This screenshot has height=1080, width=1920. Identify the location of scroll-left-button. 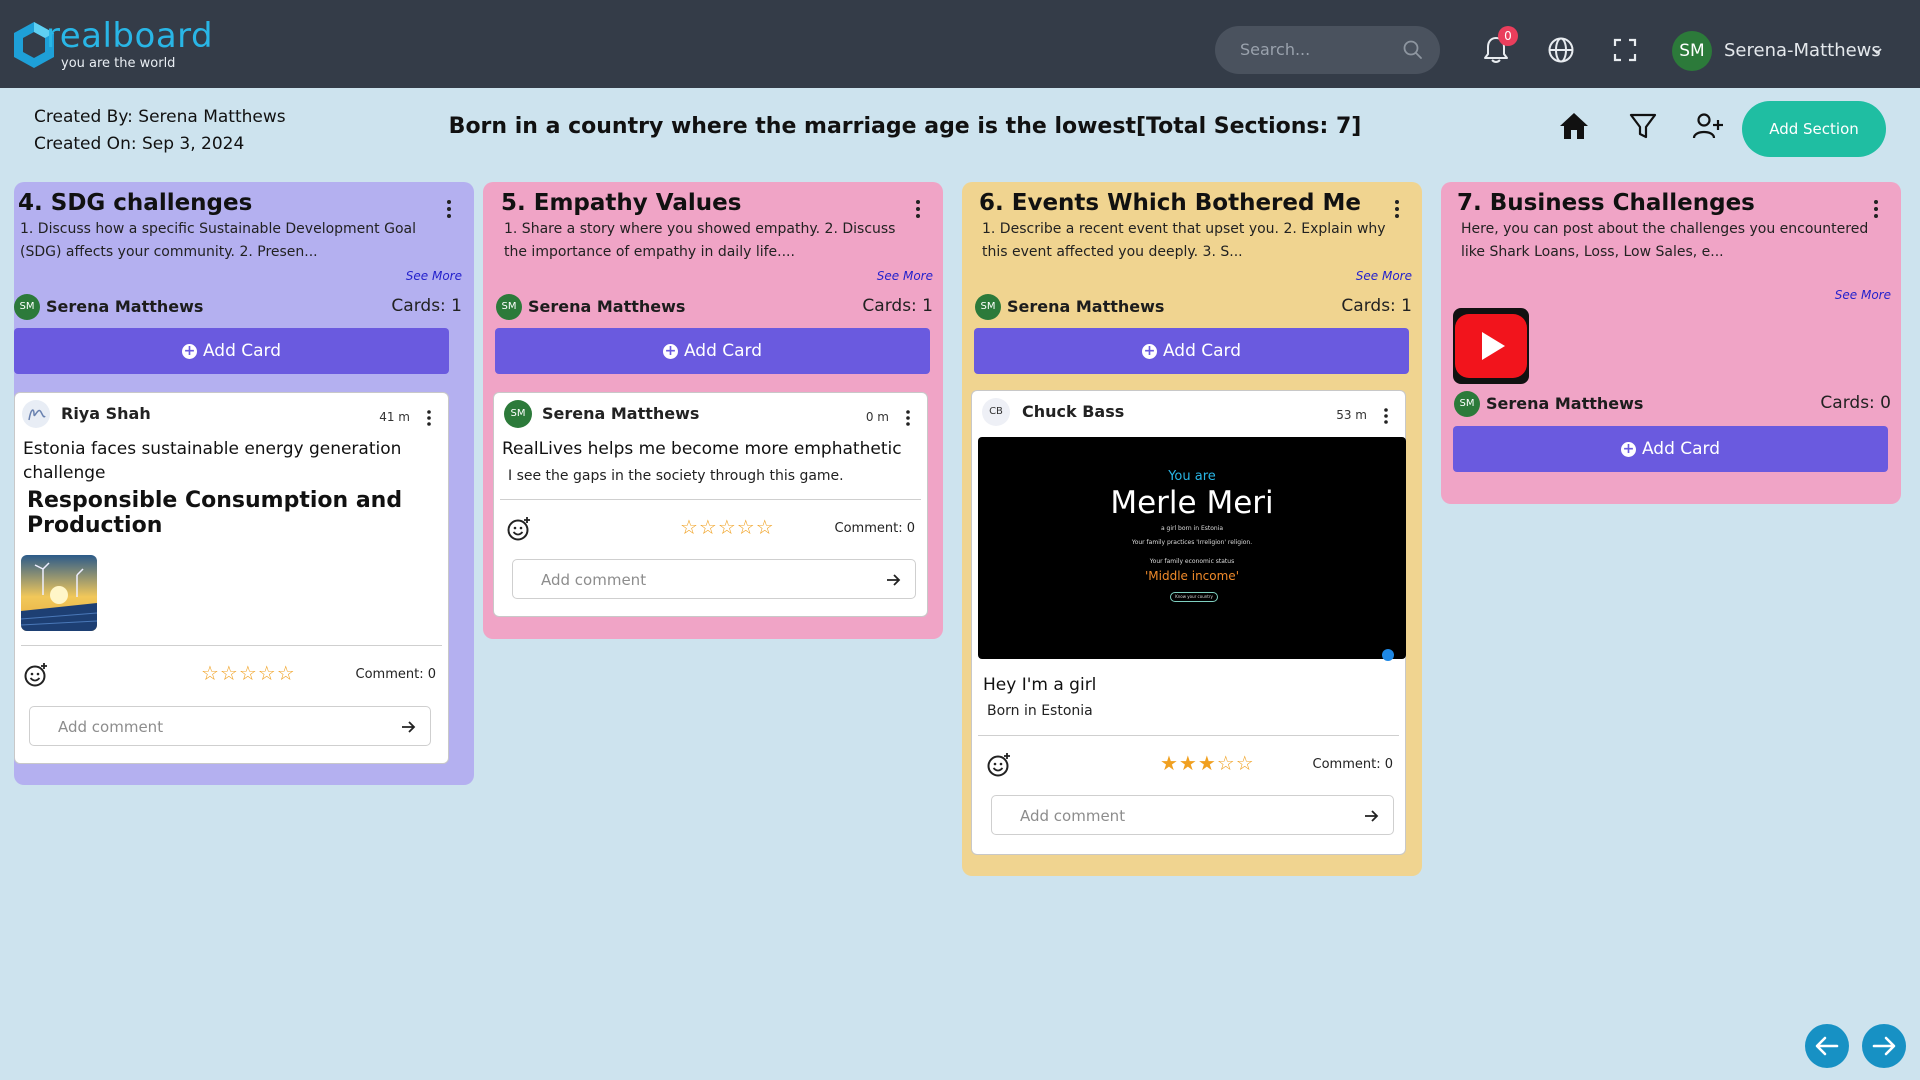
(1827, 1046).